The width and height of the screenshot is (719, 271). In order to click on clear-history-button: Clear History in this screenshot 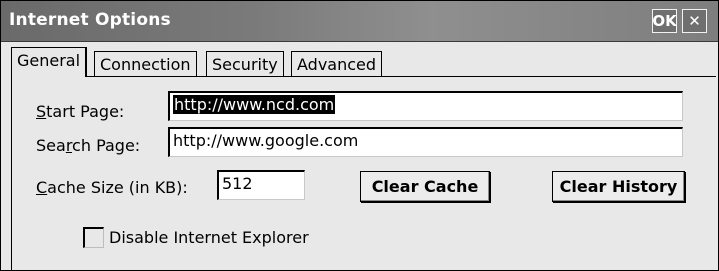, I will do `click(618, 186)`.